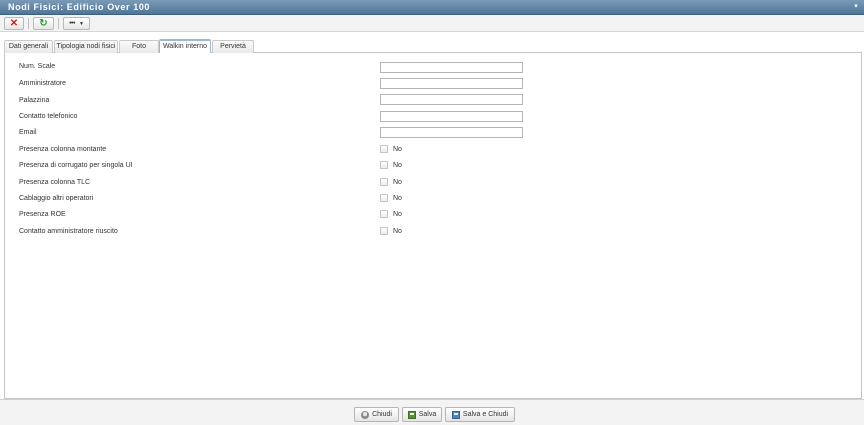 The height and width of the screenshot is (425, 864). What do you see at coordinates (79, 7) in the screenshot?
I see `window-title: Nodi Fisici: Edificio Over 100` at bounding box center [79, 7].